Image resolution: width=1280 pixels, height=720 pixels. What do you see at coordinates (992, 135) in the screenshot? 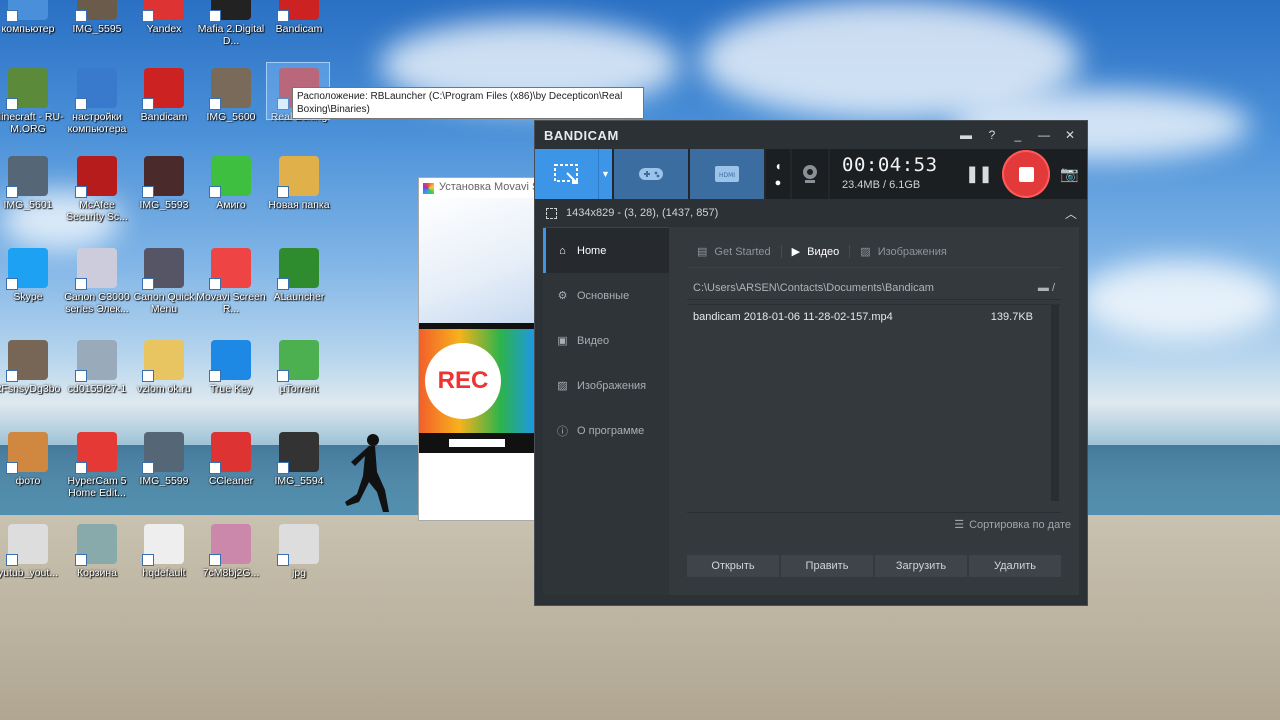
I see `help-icon: ?` at bounding box center [992, 135].